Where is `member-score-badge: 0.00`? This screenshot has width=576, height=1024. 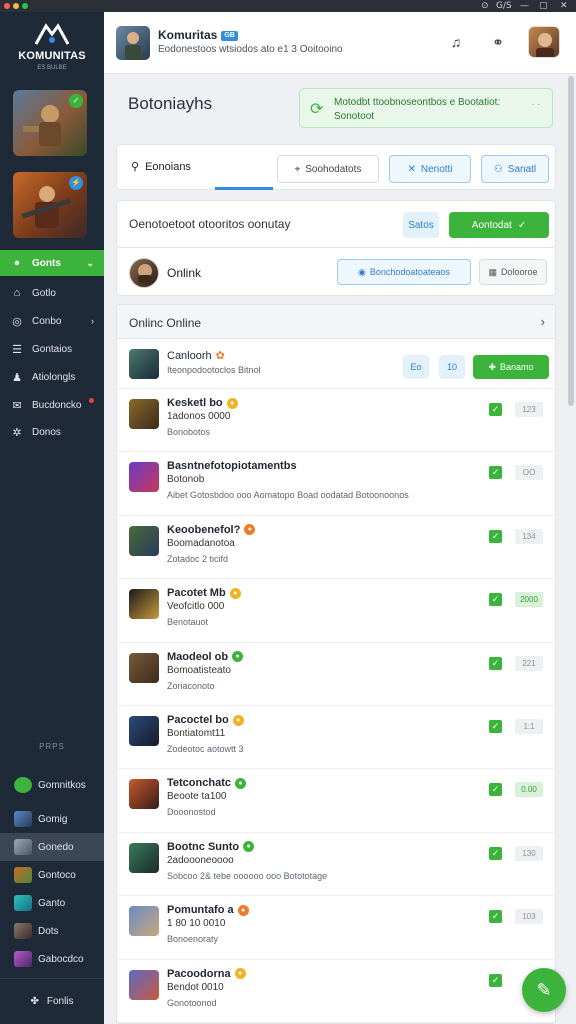 member-score-badge: 0.00 is located at coordinates (529, 790).